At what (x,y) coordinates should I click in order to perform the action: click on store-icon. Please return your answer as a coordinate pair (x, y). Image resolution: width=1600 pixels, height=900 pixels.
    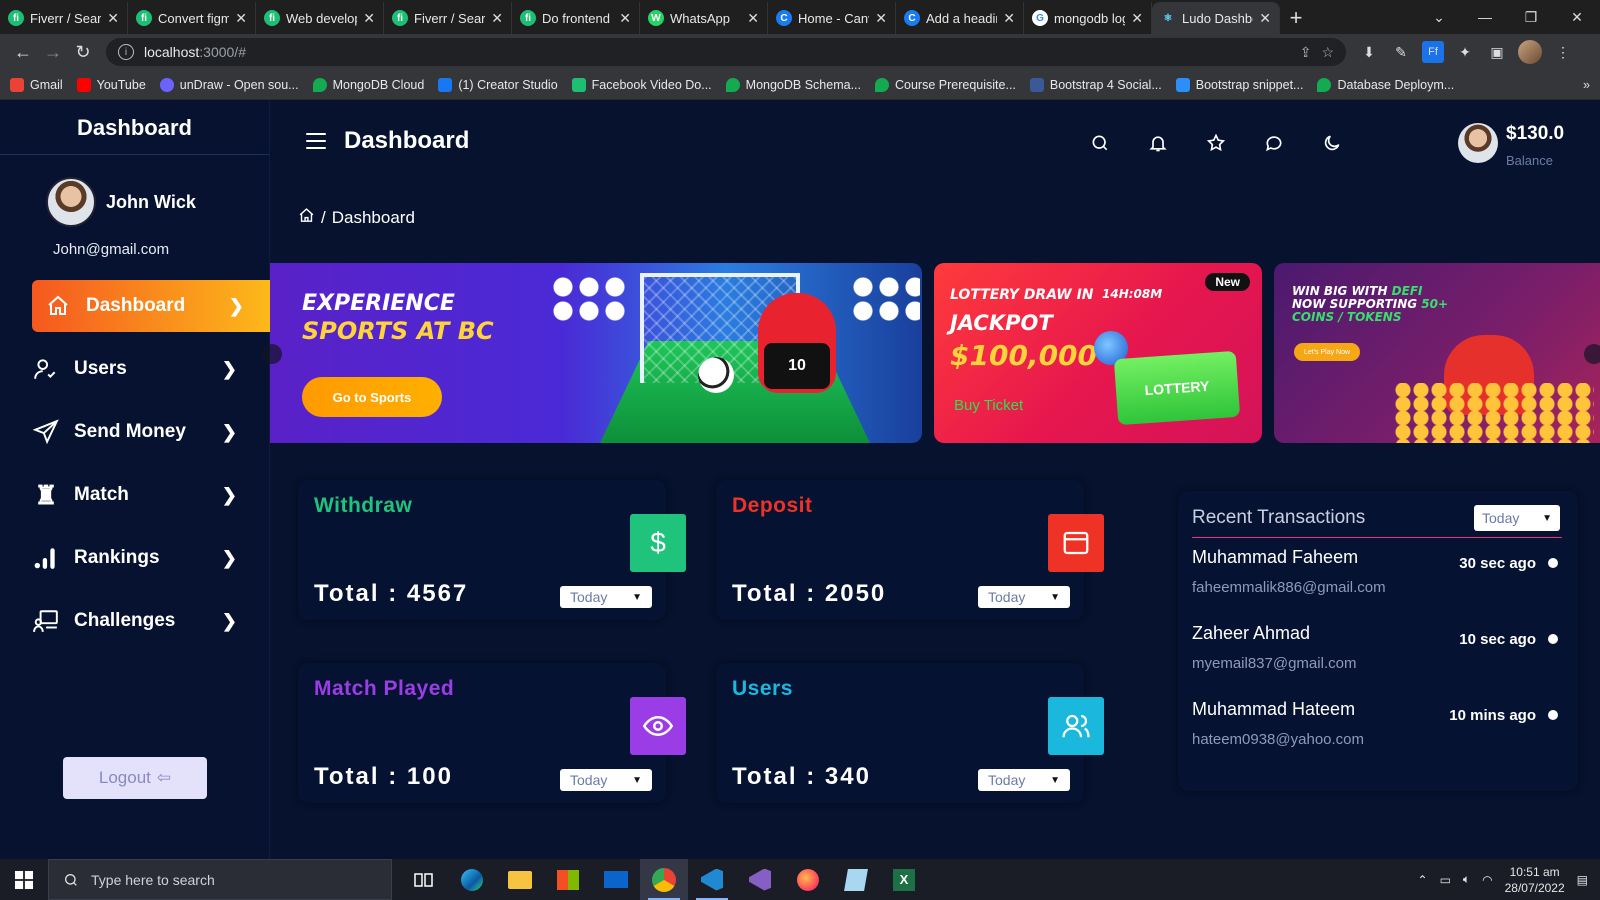
    Looking at the image, I should click on (568, 879).